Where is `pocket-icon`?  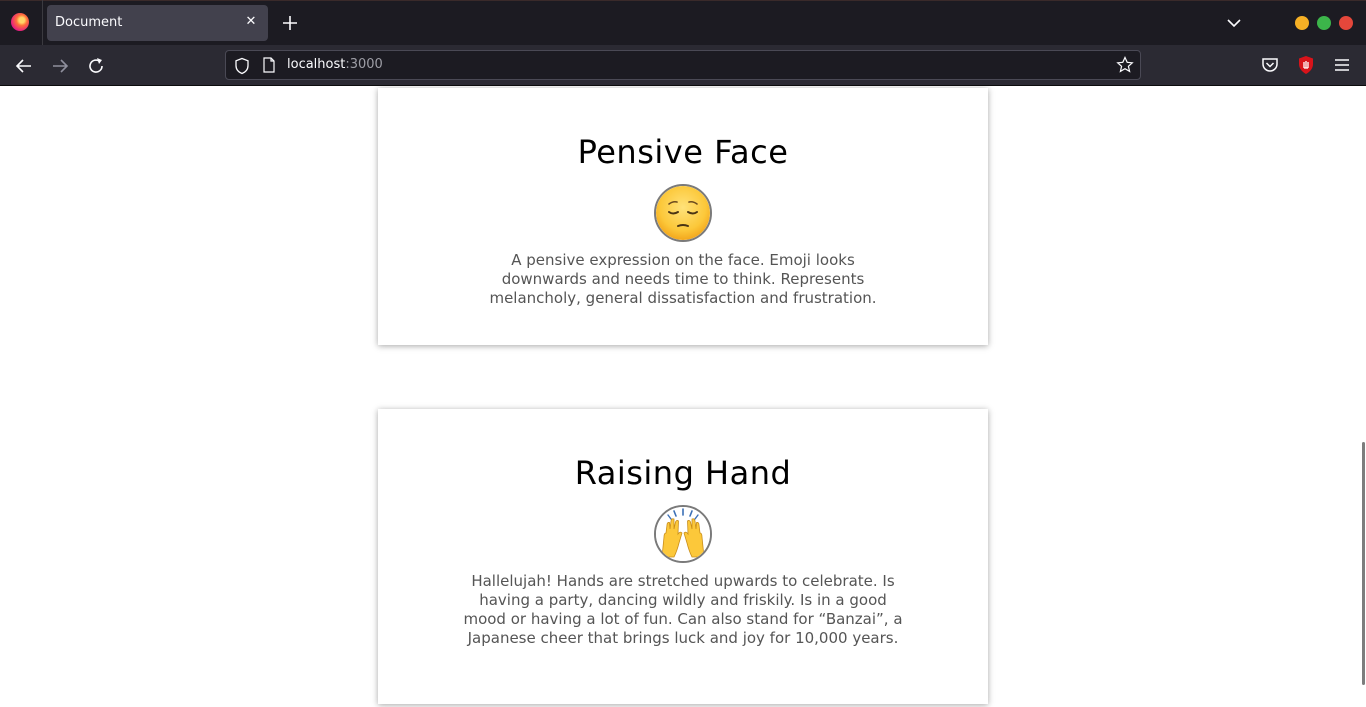
pocket-icon is located at coordinates (1270, 65).